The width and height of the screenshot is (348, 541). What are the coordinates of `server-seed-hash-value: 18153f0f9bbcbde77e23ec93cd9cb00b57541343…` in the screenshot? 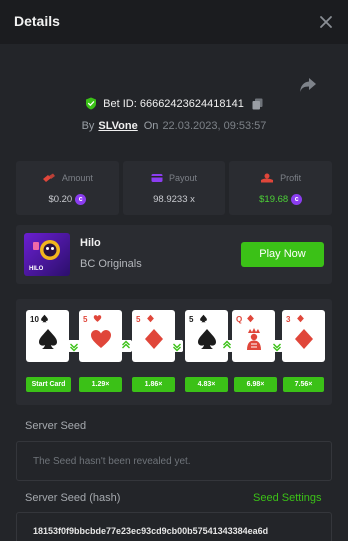 It's located at (151, 531).